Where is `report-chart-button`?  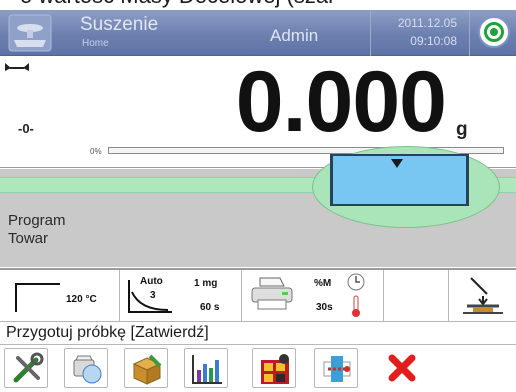
report-chart-button is located at coordinates (206, 368).